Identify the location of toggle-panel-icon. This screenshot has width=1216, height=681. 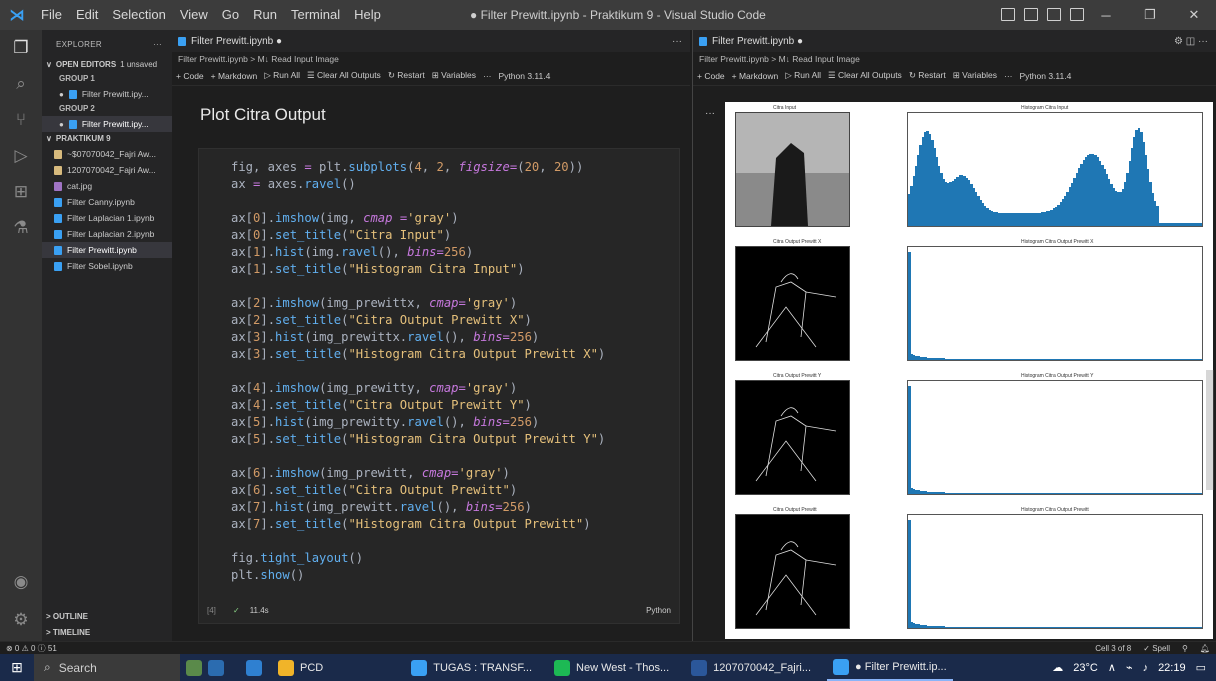
(1031, 14).